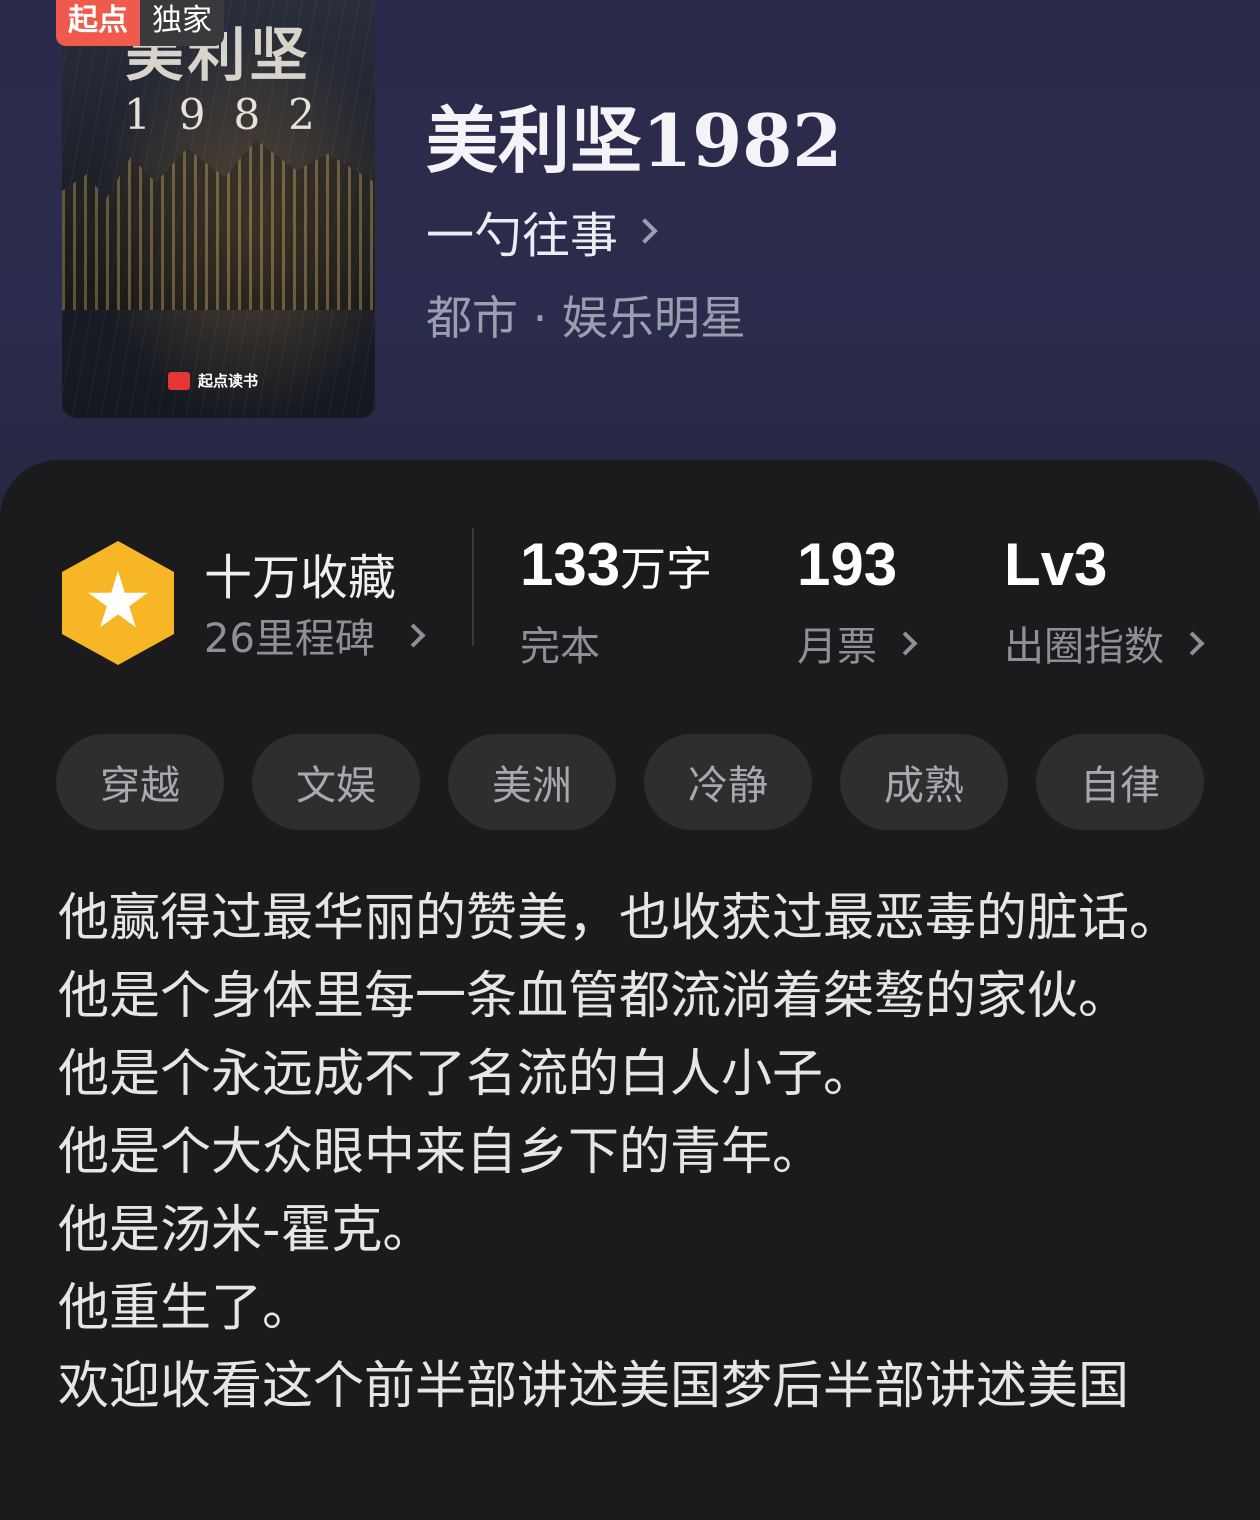 This screenshot has width=1260, height=1520. Describe the element at coordinates (586, 315) in the screenshot. I see `book-genre: 都市 · 娱乐明星` at that location.